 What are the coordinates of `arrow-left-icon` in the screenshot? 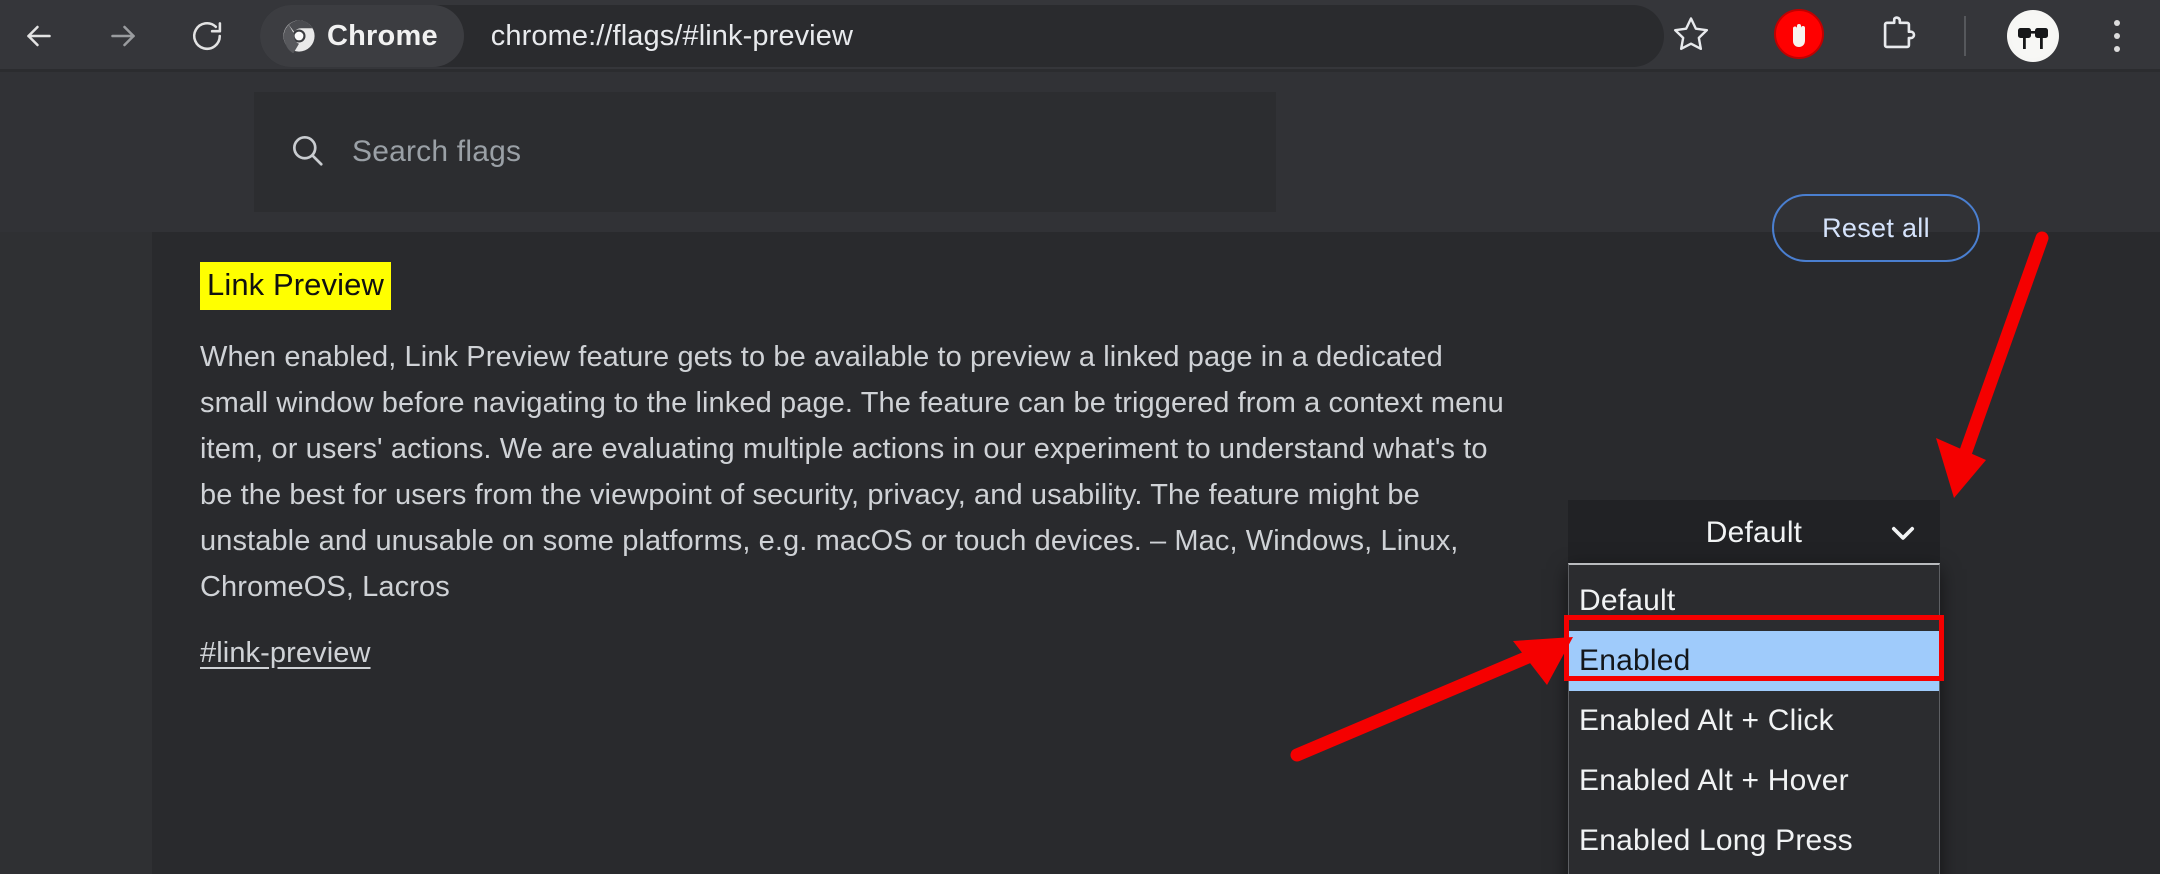 It's located at (39, 36).